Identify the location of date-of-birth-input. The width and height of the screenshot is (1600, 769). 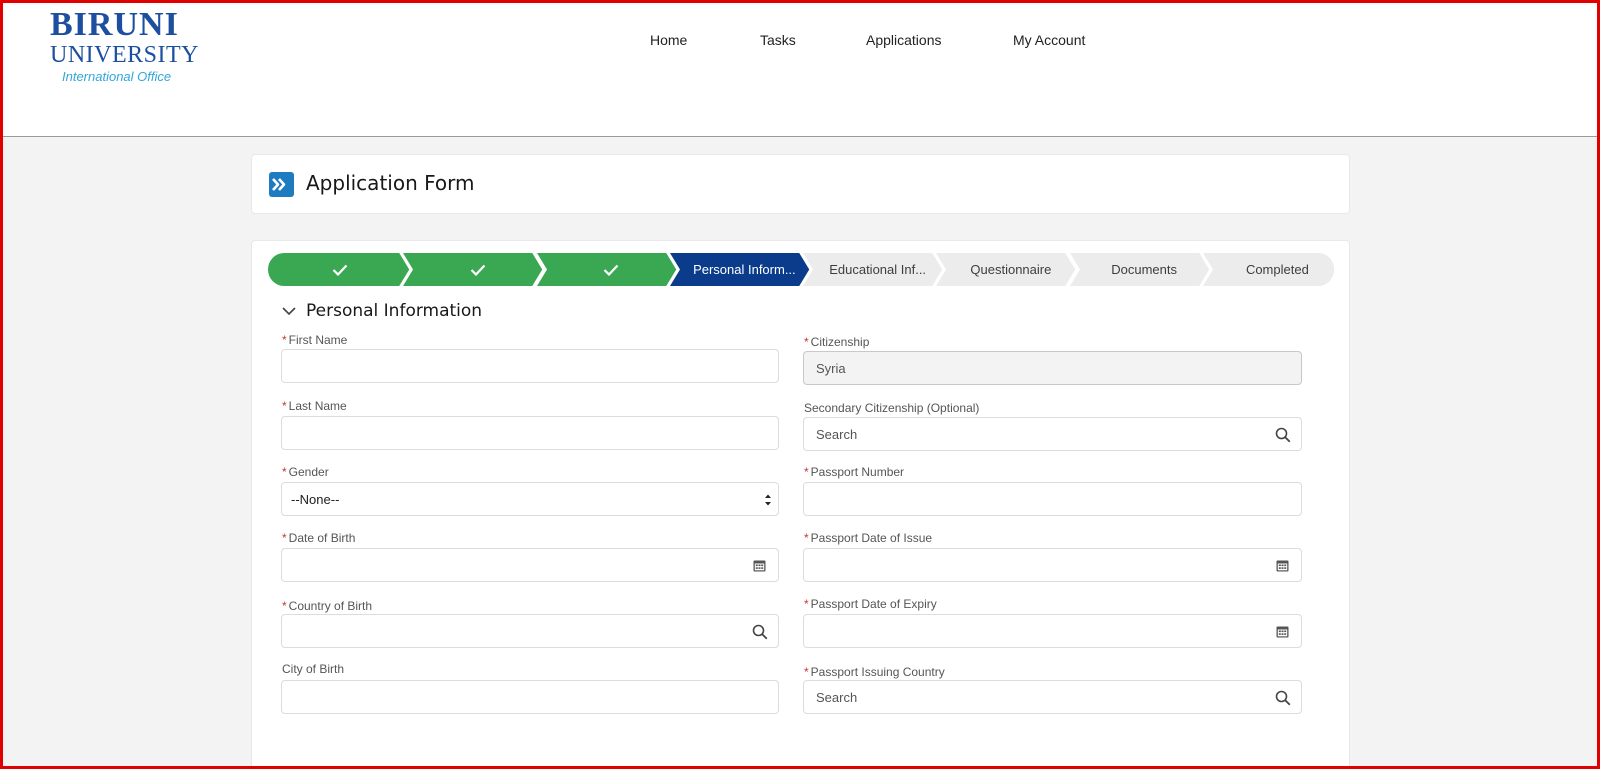
(530, 565).